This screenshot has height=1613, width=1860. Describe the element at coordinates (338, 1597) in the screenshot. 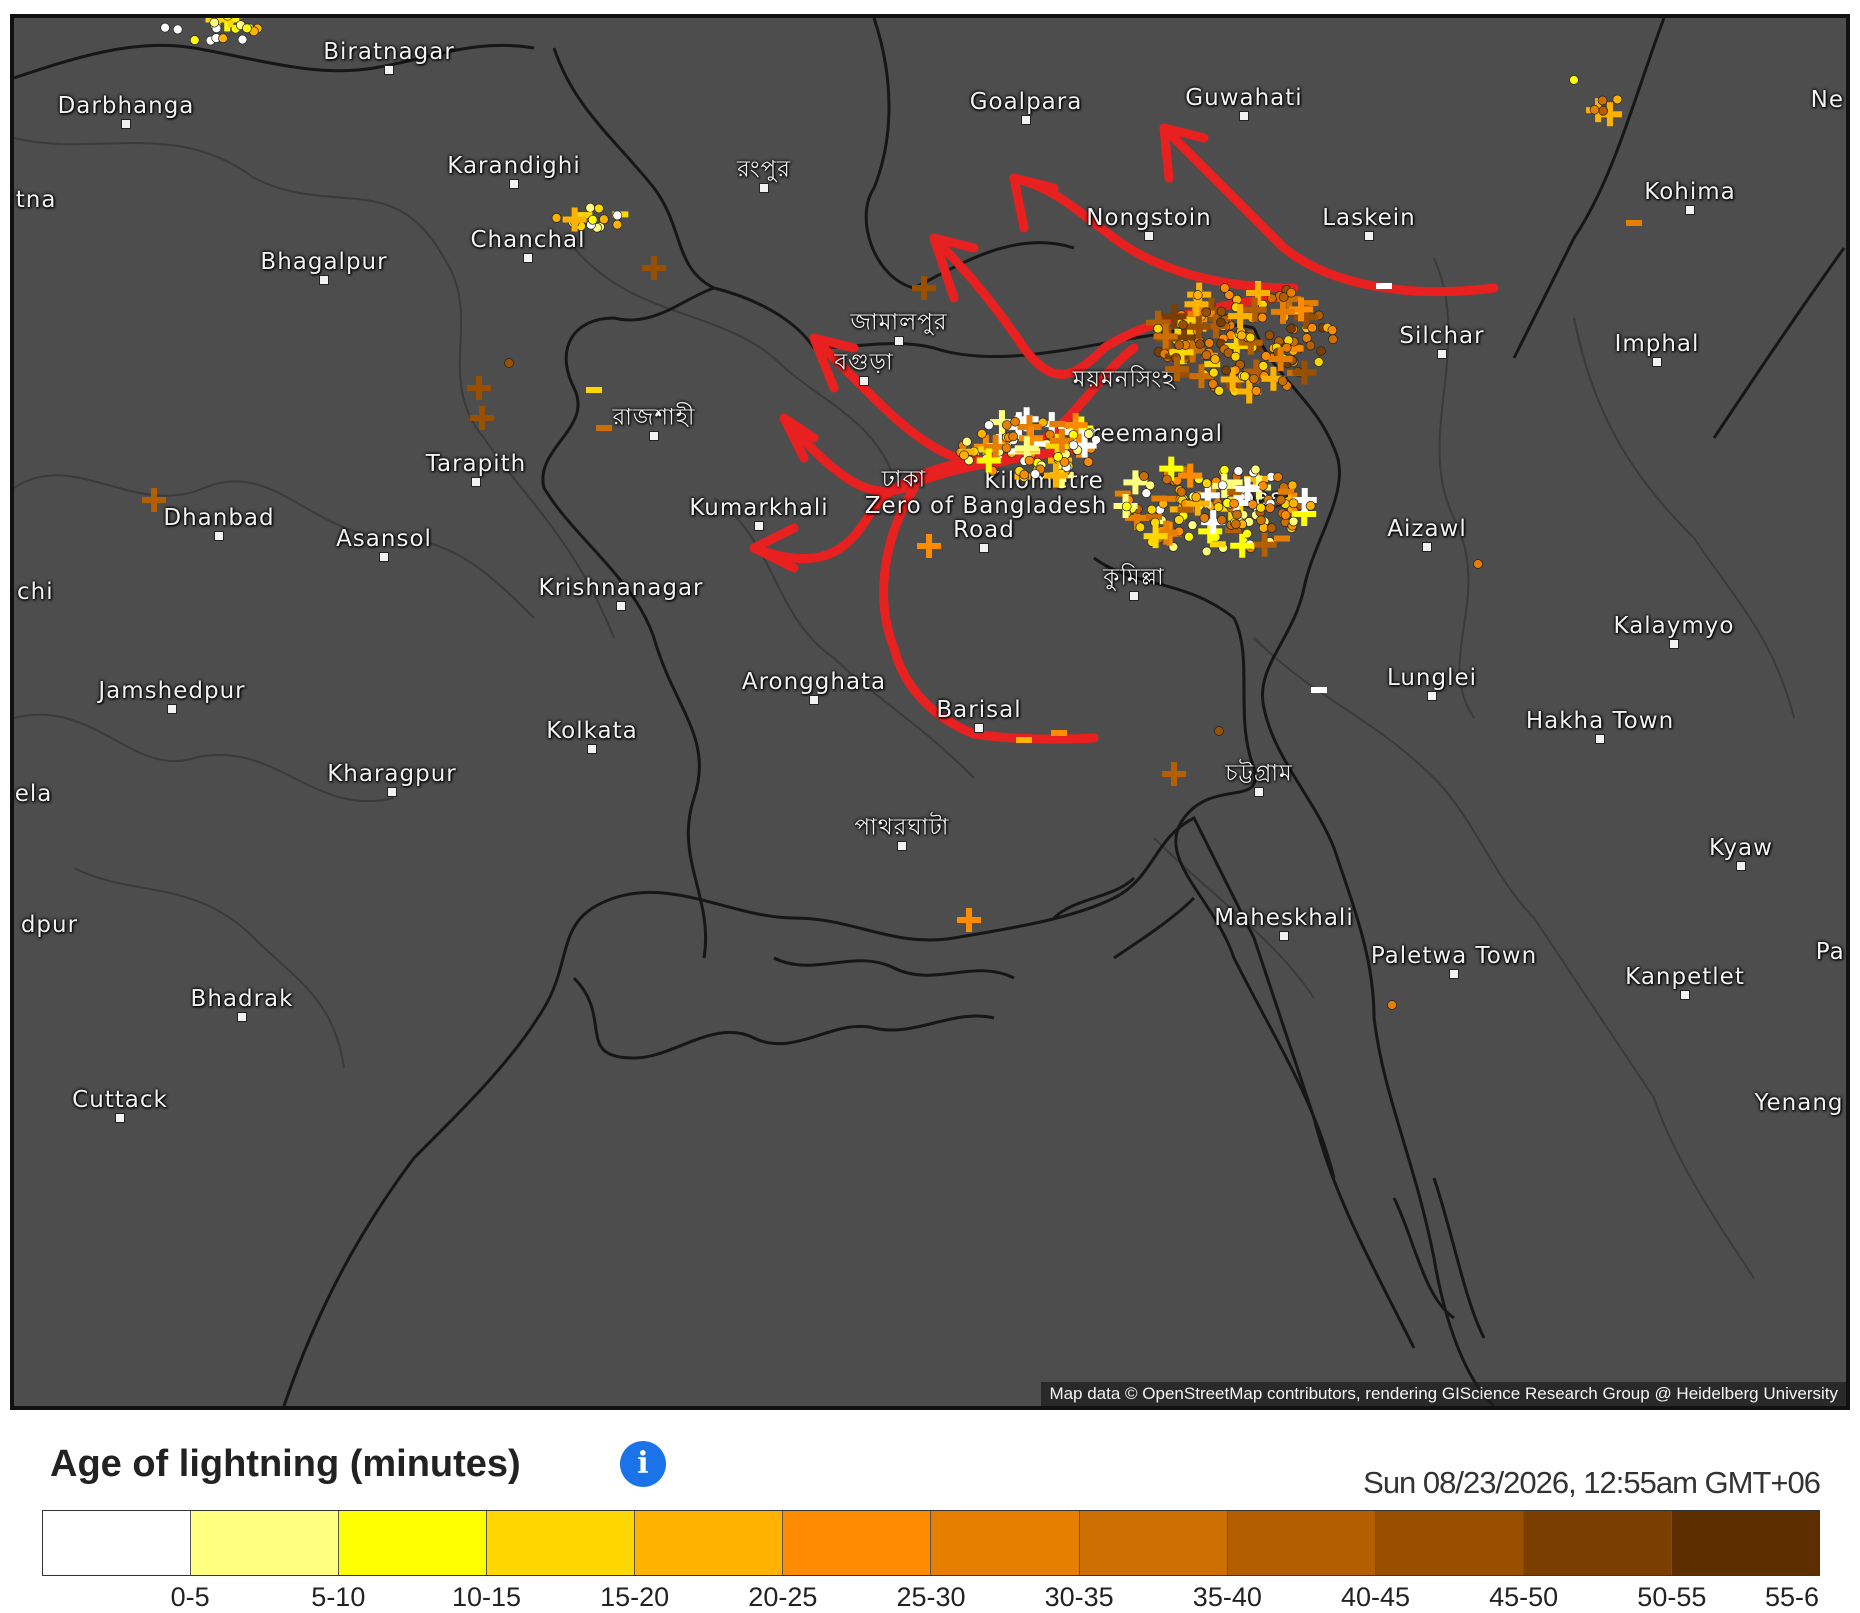

I see `scale-label-1: 5-10` at that location.